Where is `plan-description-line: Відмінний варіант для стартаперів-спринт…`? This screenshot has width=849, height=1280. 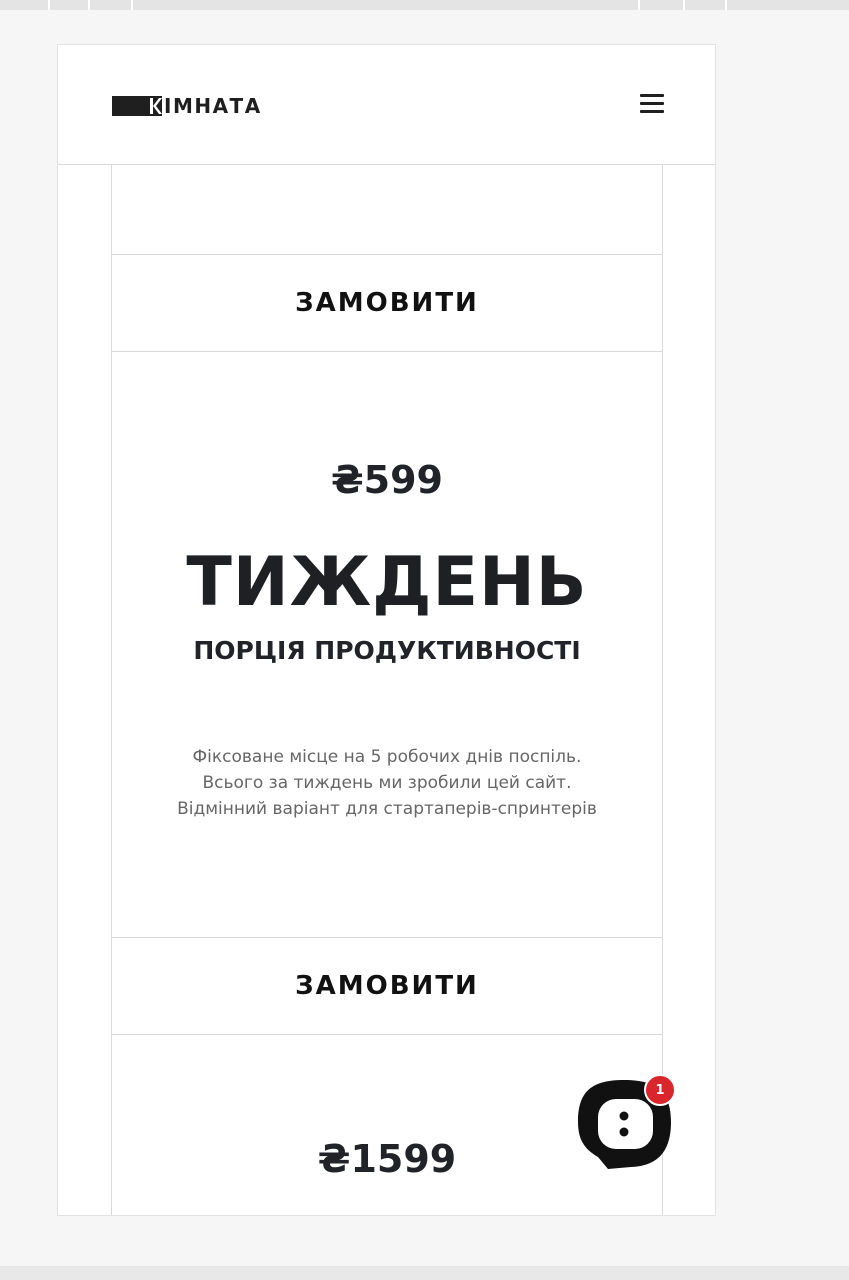
plan-description-line: Відмінний варіант для стартаперів-спринт… is located at coordinates (387, 809).